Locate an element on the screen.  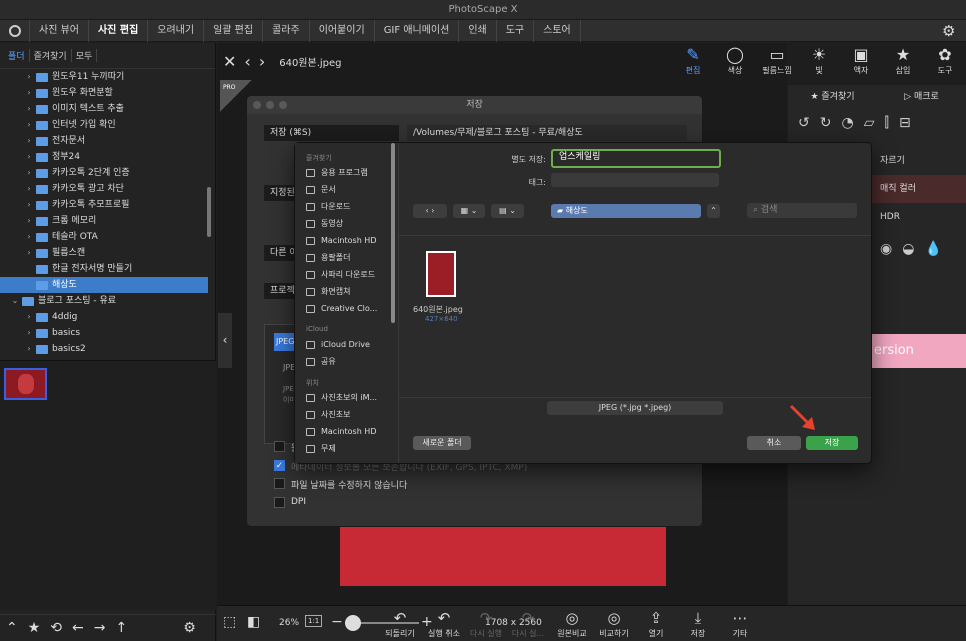
folder-tree-item: › 정부24 is located at coordinates (104, 157).